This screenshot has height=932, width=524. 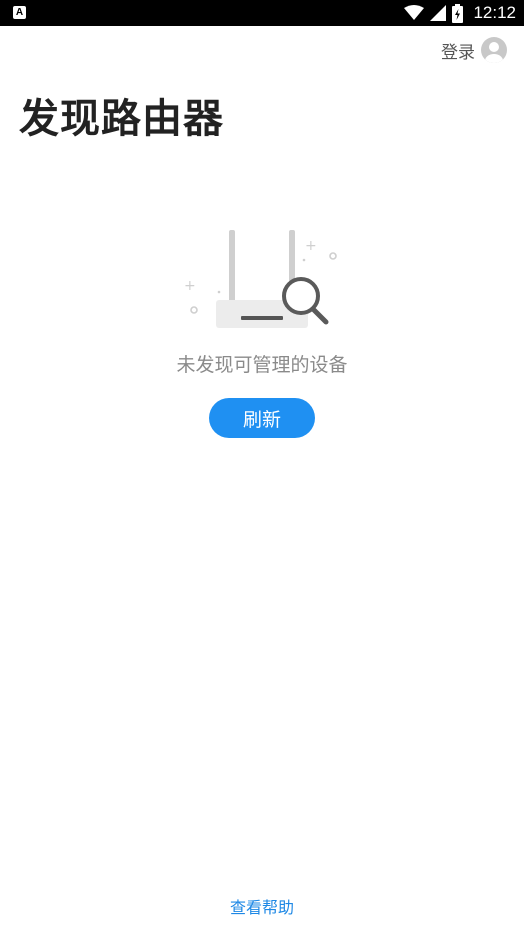 I want to click on status-time: 12:12, so click(x=494, y=12).